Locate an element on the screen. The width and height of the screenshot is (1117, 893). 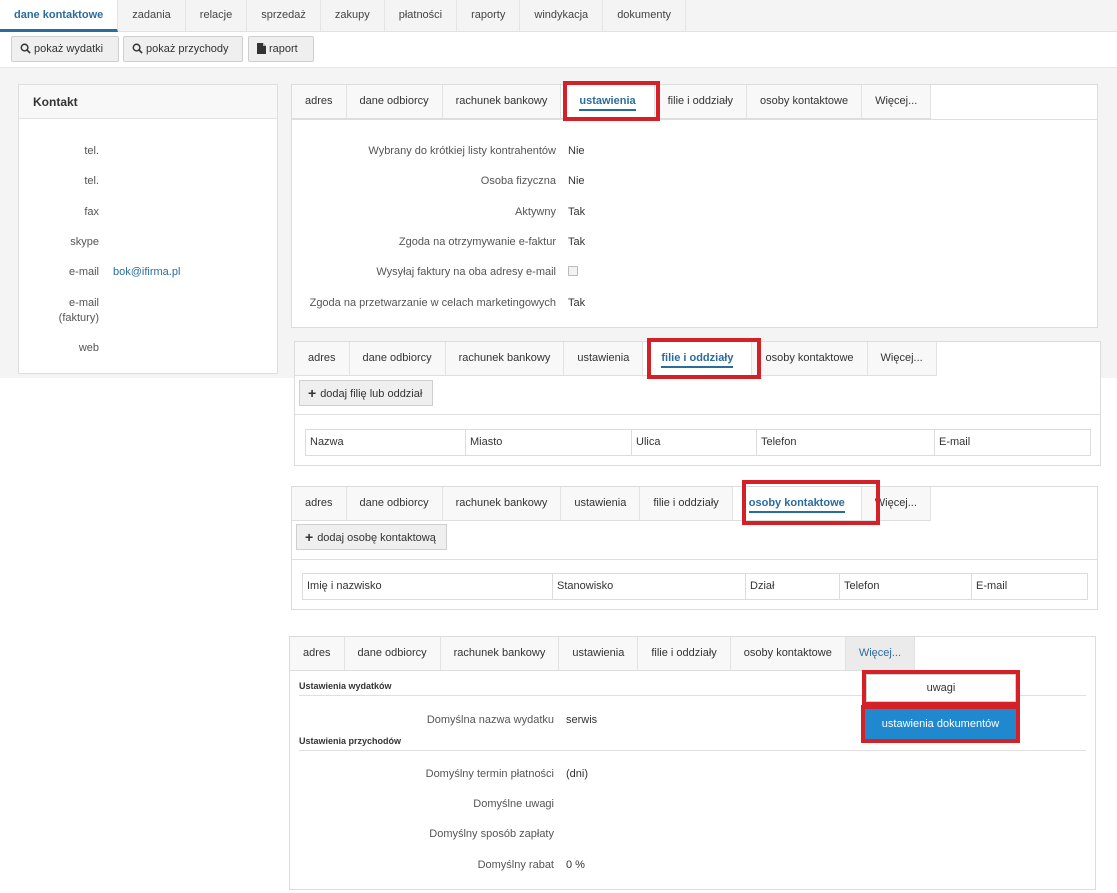
tab-label: filie i oddziały is located at coordinates (697, 360).